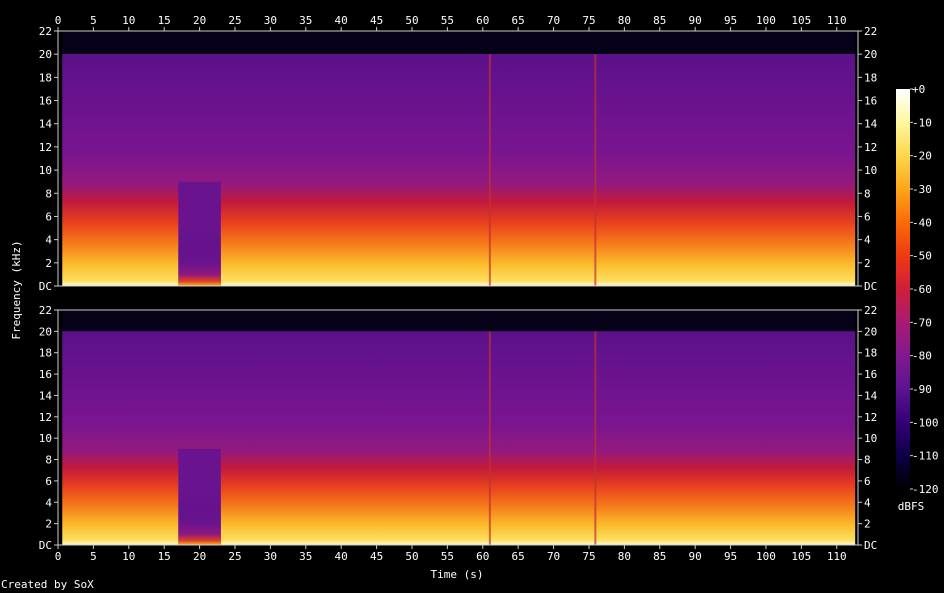 The height and width of the screenshot is (593, 944). I want to click on x-tick-label-bottom: 70, so click(553, 556).